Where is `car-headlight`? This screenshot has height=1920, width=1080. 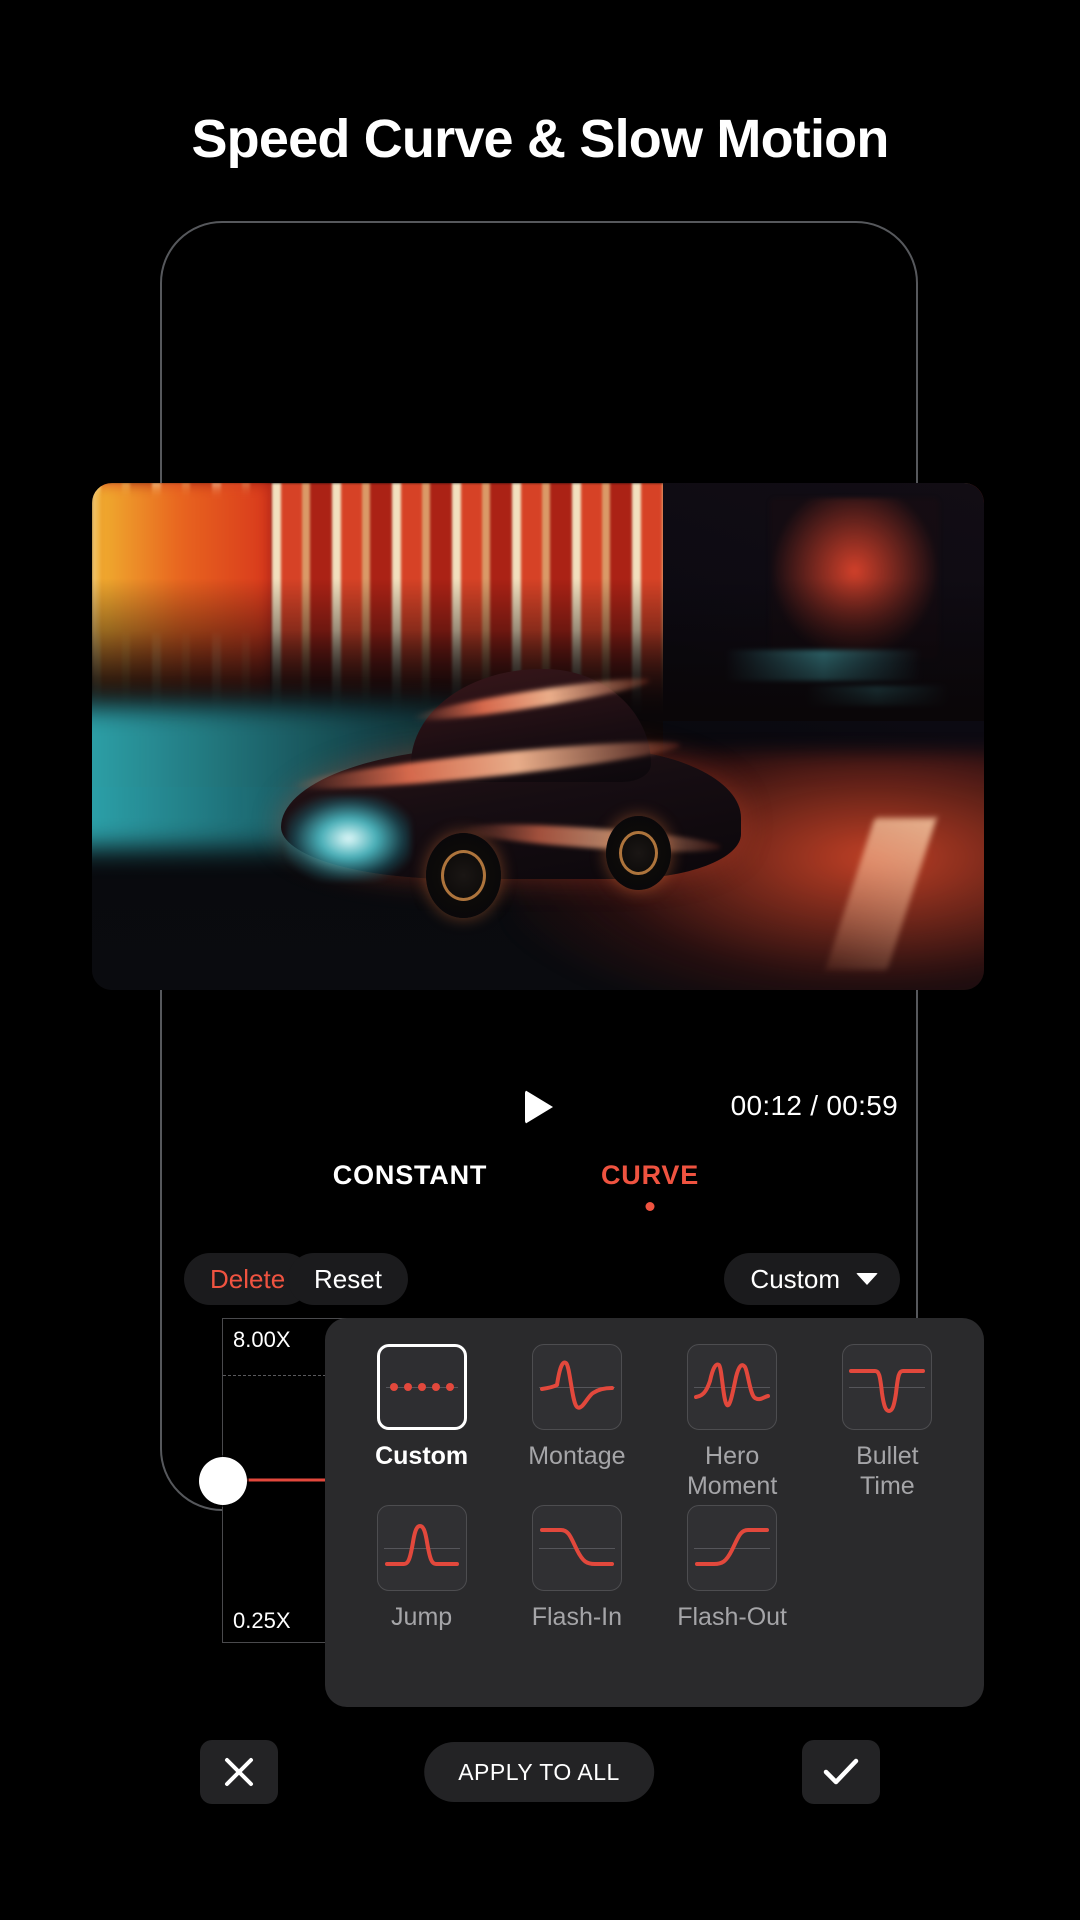
car-headlight is located at coordinates (349, 839).